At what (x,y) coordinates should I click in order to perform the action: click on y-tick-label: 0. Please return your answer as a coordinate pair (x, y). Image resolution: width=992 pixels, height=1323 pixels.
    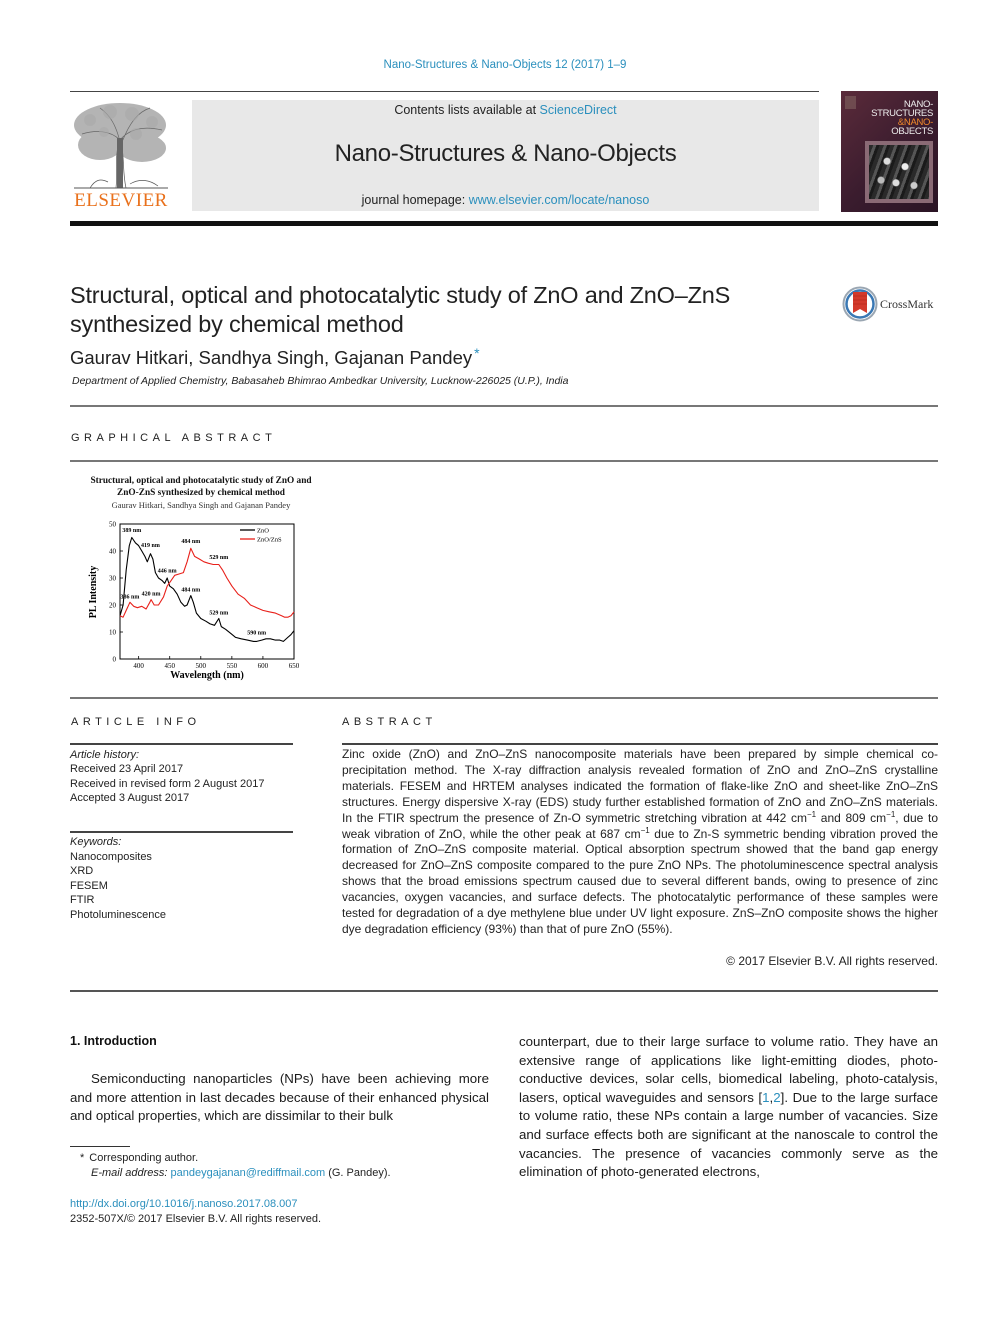
    Looking at the image, I should click on (115, 660).